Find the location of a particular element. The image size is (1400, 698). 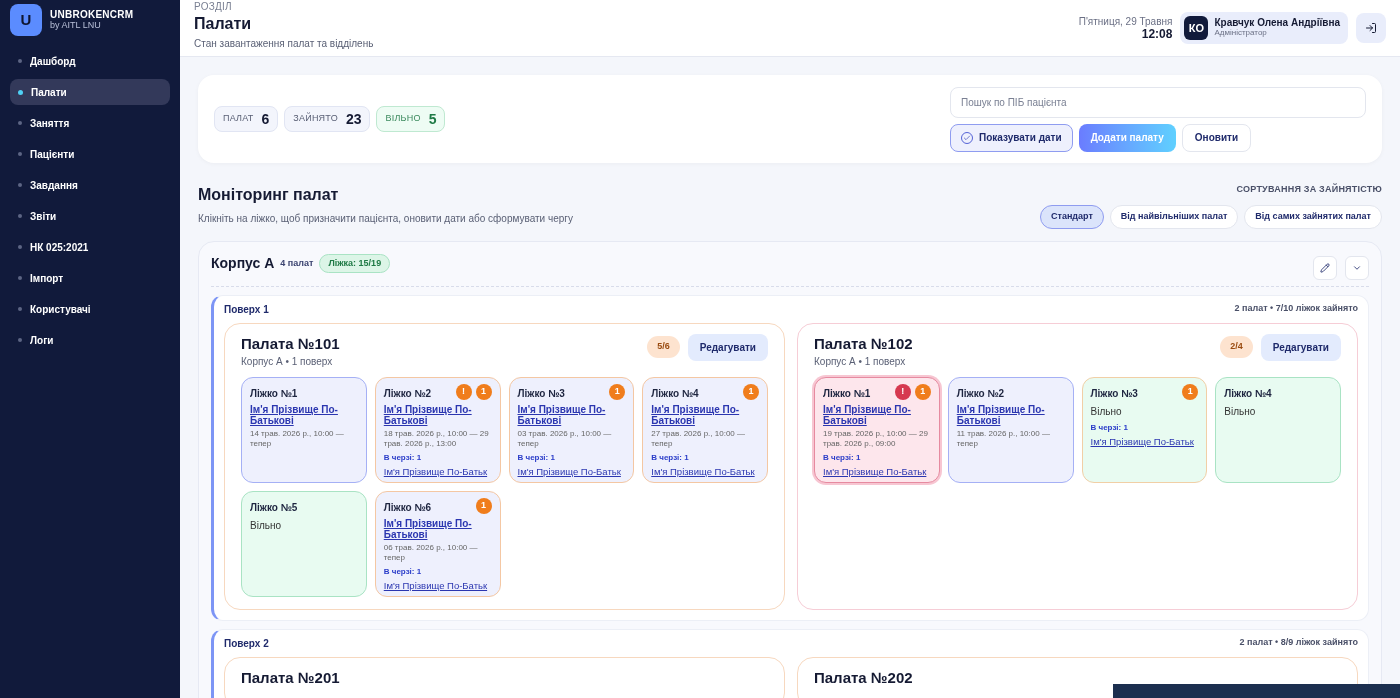

nav-item: Користувачі is located at coordinates (90, 309).